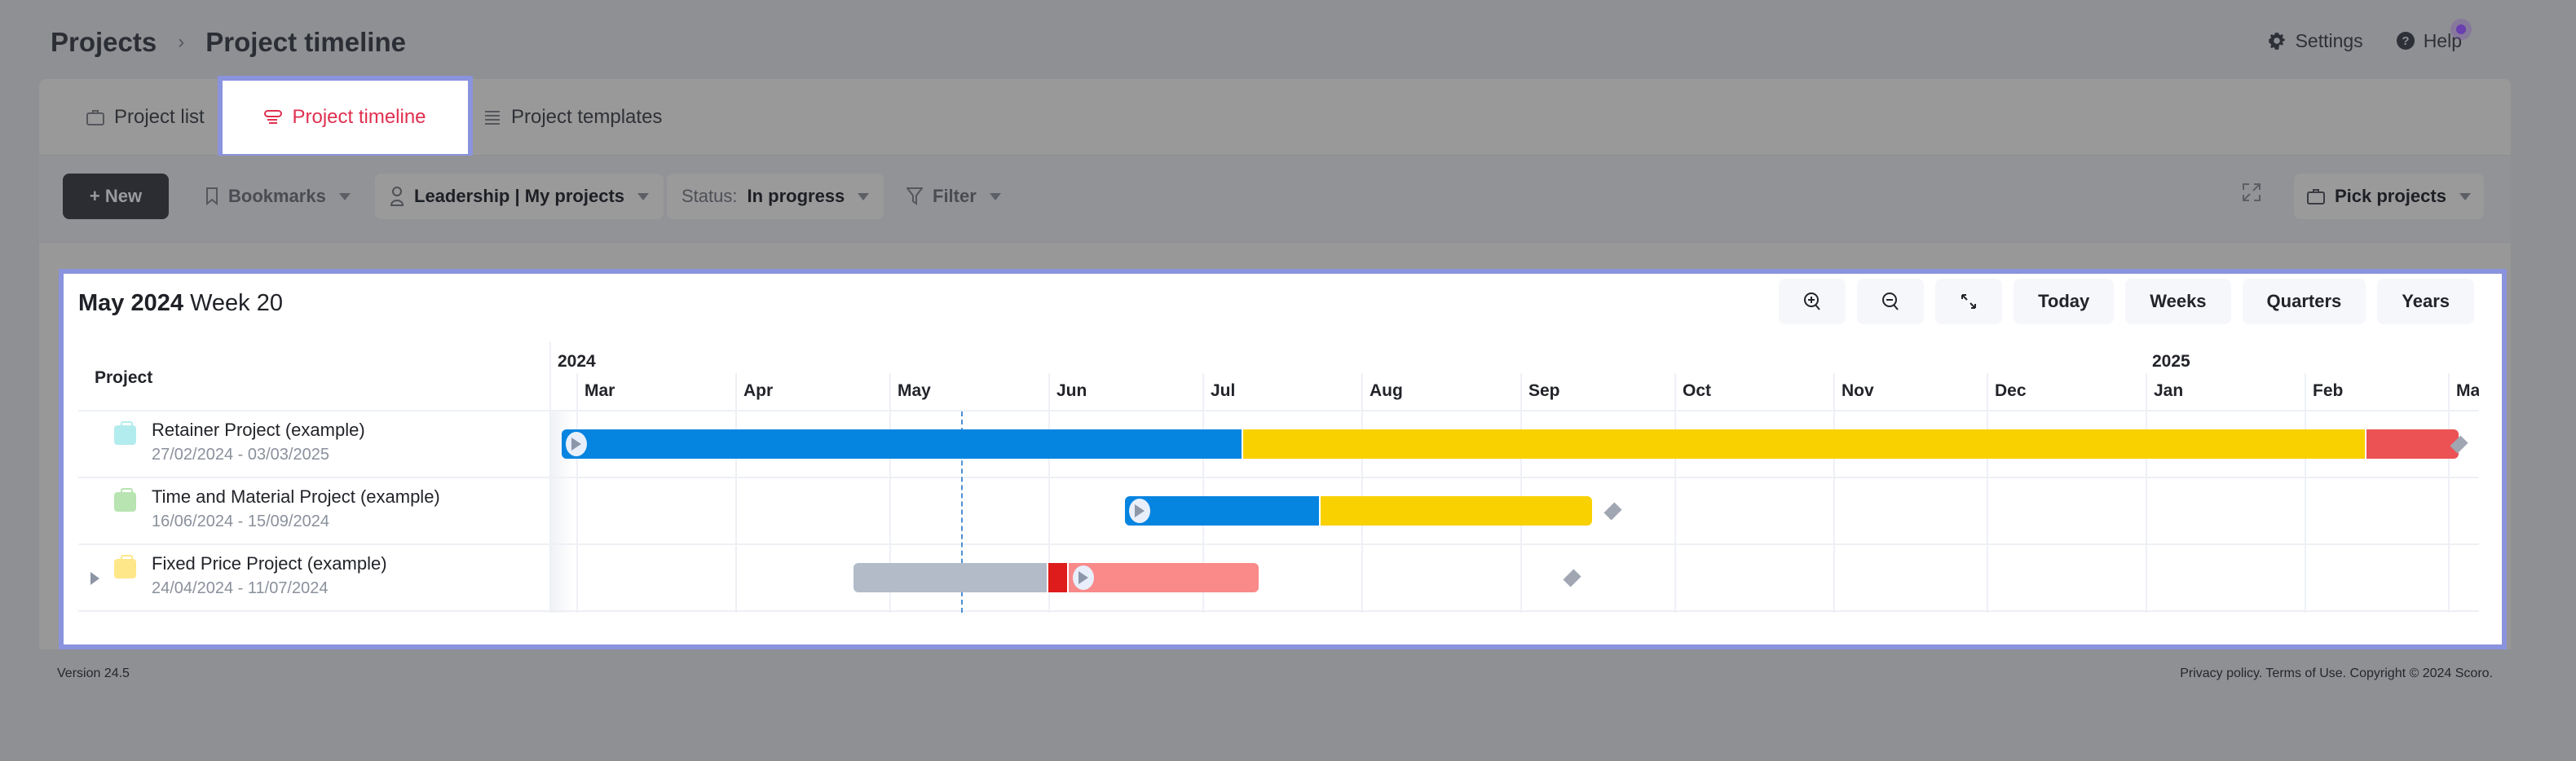  I want to click on current-week: Week 20, so click(236, 303).